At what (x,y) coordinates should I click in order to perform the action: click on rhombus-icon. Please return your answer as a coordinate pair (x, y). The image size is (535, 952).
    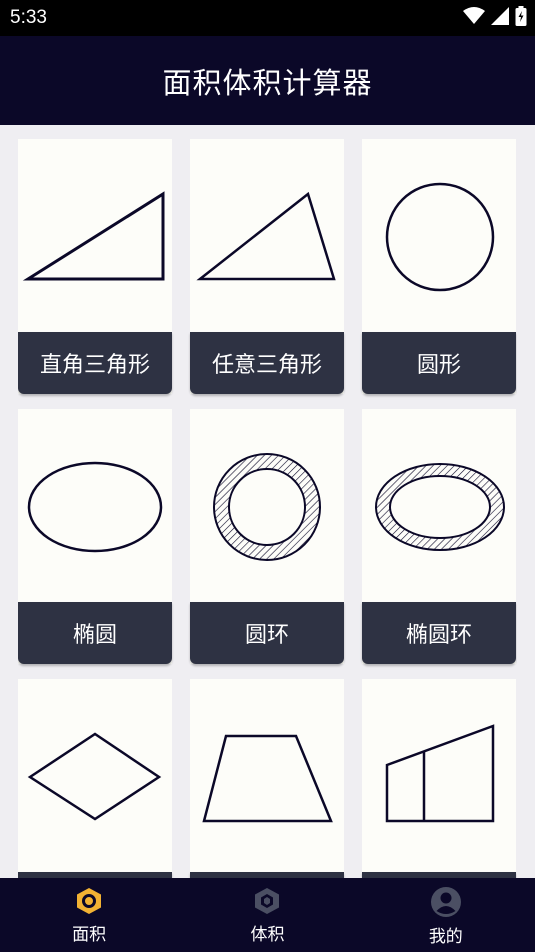
    Looking at the image, I should click on (94, 776).